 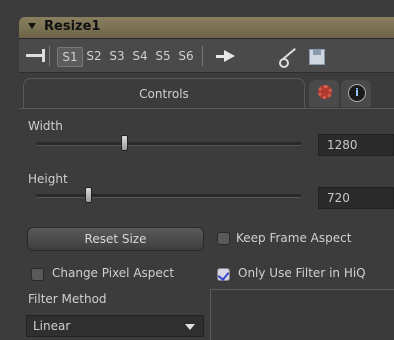 What do you see at coordinates (206, 56) in the screenshot?
I see `toolbar: S1 S2 S3 S4 S5 S6` at bounding box center [206, 56].